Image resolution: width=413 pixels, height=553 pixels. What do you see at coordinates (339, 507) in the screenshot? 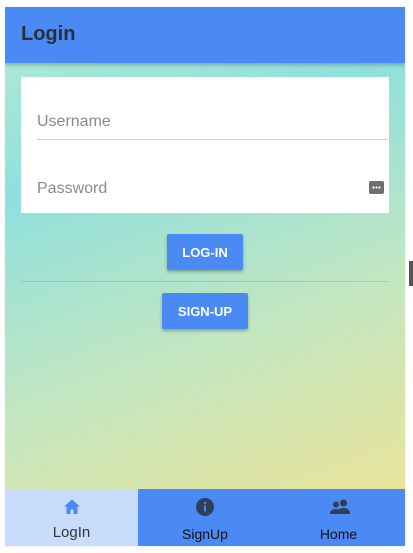
I see `people-icon` at bounding box center [339, 507].